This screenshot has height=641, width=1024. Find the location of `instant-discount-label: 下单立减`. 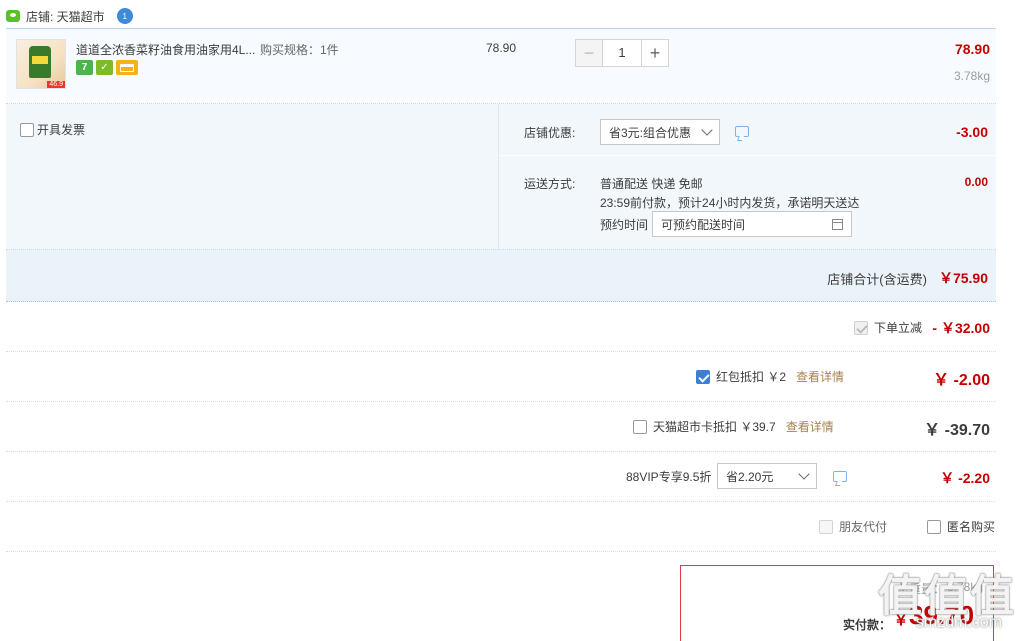

instant-discount-label: 下单立减 is located at coordinates (897, 328).